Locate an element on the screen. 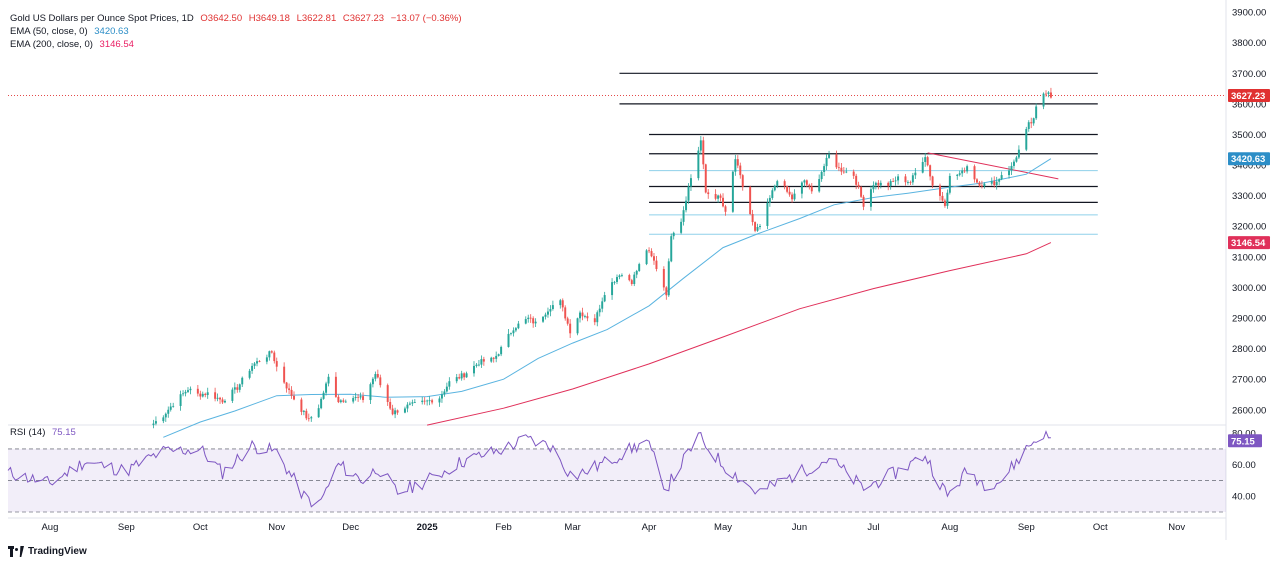 This screenshot has width=1280, height=571. y-tick-label: 3800.00 is located at coordinates (1249, 43).